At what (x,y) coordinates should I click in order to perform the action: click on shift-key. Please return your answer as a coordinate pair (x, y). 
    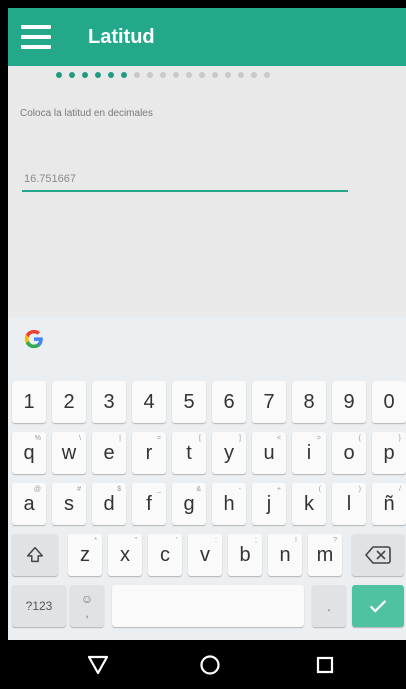
    Looking at the image, I should click on (35, 555).